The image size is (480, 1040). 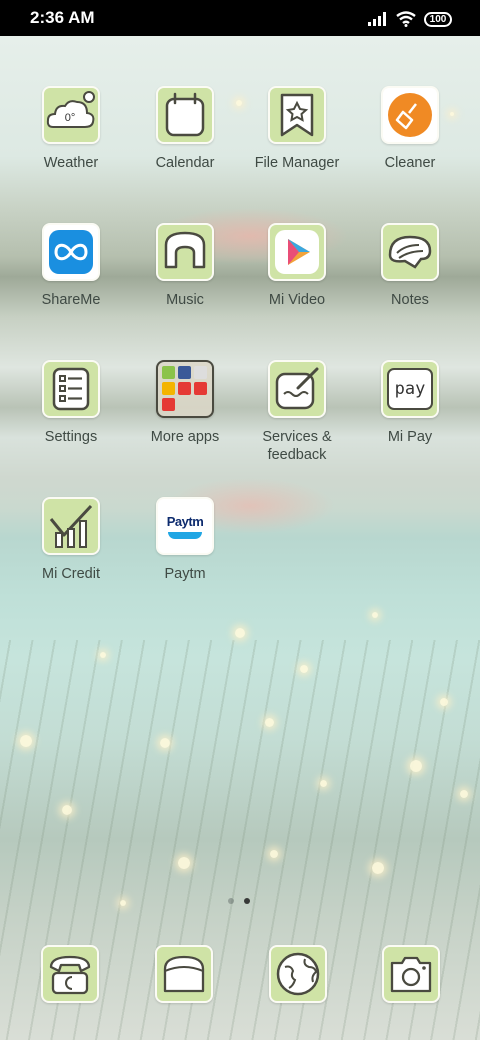 What do you see at coordinates (71, 129) in the screenshot?
I see `app-weather: 0° Weather` at bounding box center [71, 129].